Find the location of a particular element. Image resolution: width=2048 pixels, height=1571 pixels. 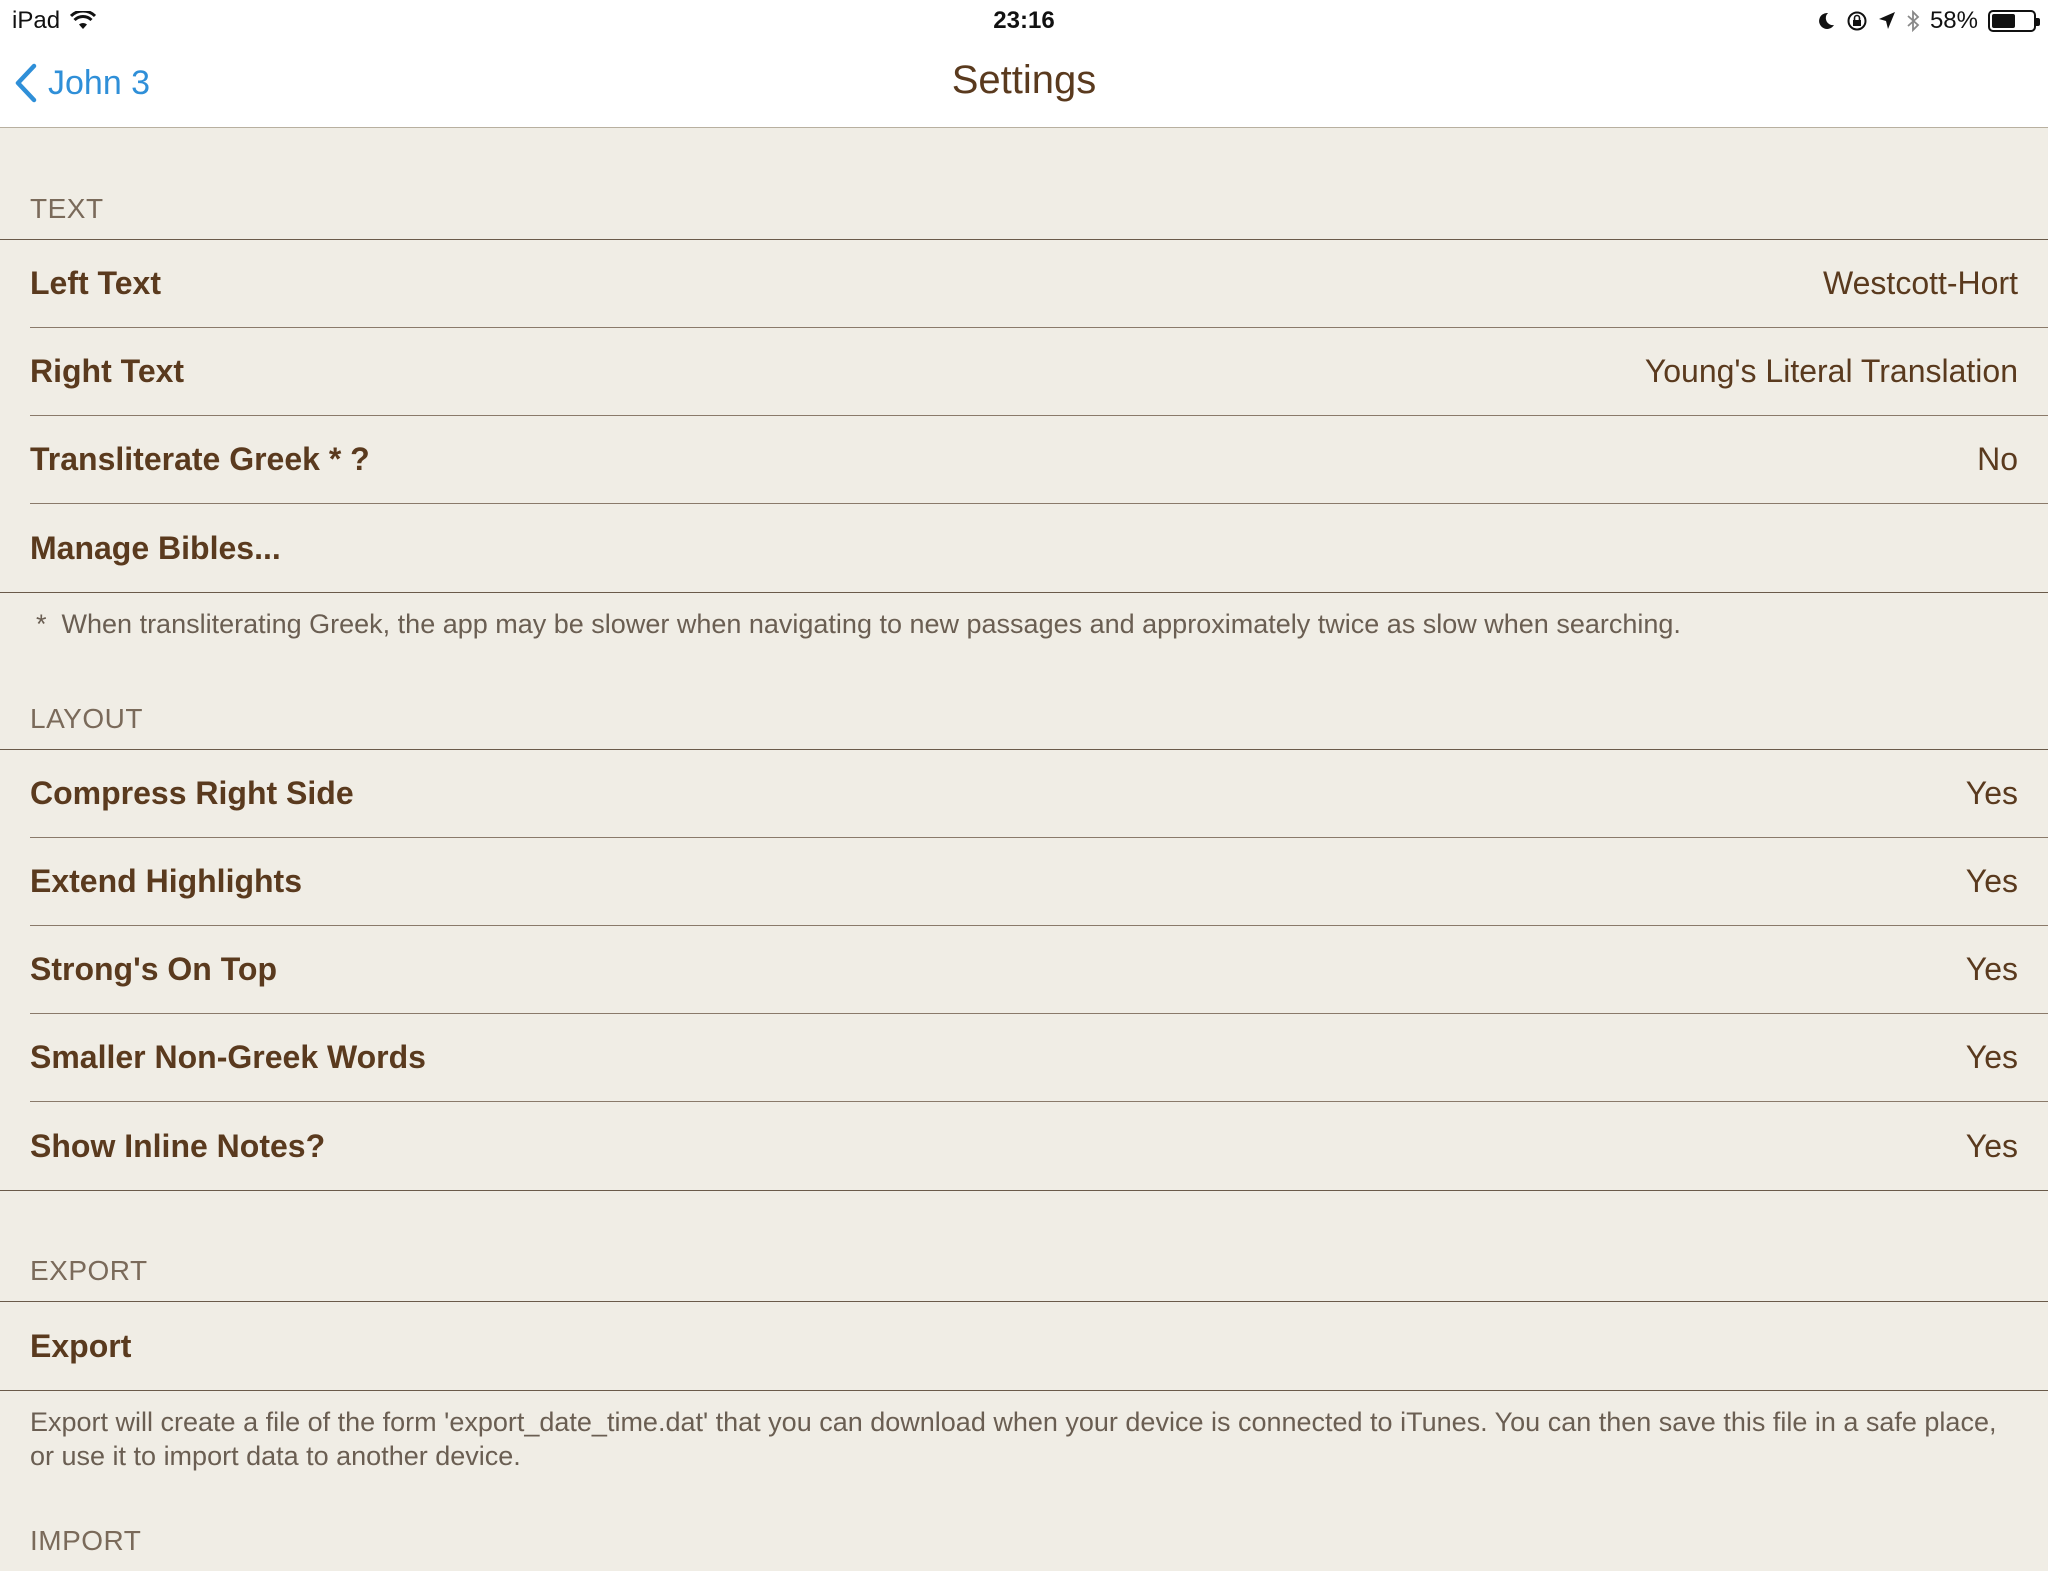

battery-percent: 58% is located at coordinates (1953, 20).